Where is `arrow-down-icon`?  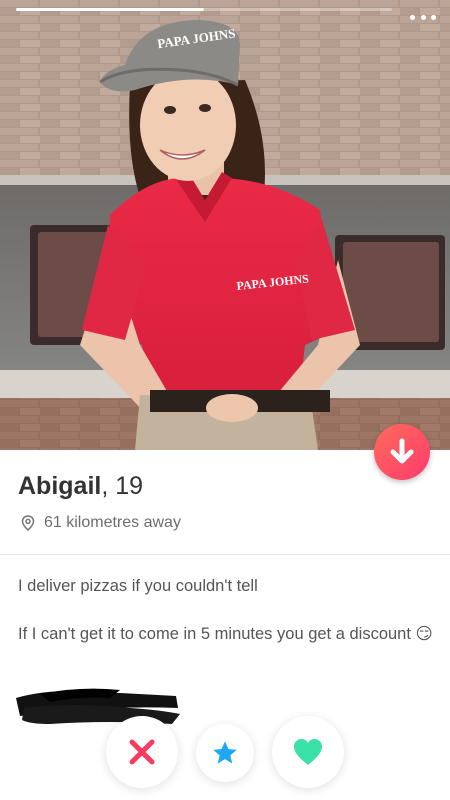
arrow-down-icon is located at coordinates (402, 451).